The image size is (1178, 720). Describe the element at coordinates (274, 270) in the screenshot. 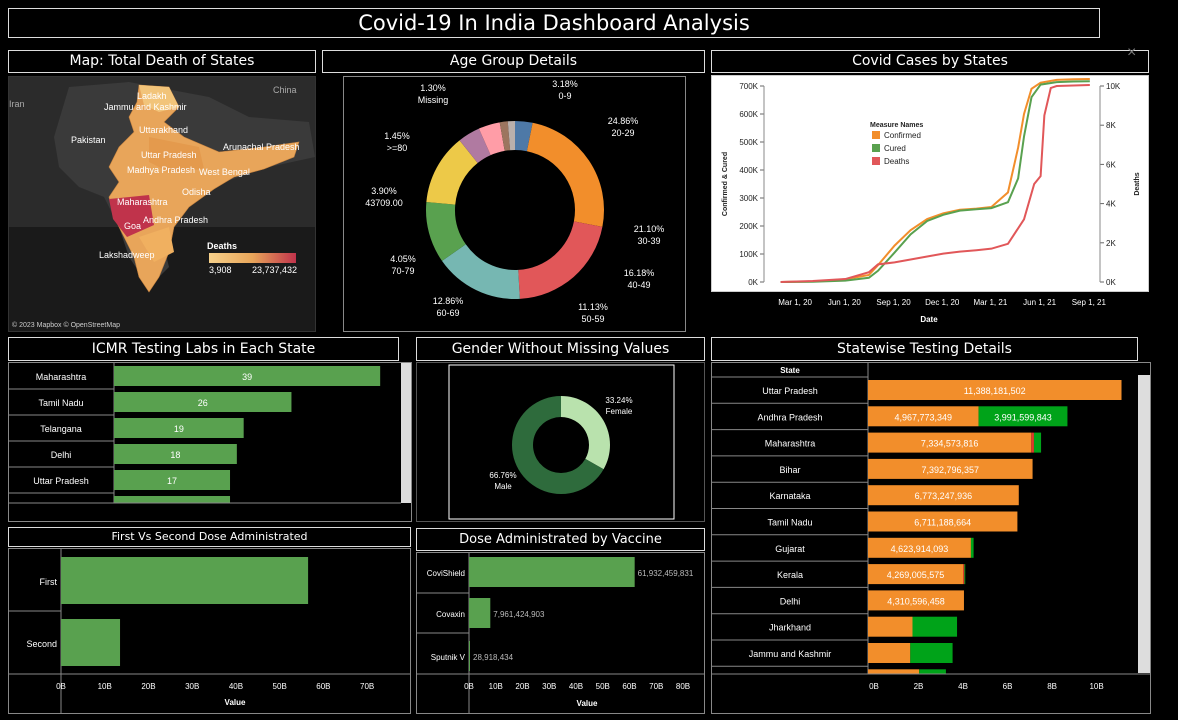

I see `map-legend-max: 23,737,432` at that location.